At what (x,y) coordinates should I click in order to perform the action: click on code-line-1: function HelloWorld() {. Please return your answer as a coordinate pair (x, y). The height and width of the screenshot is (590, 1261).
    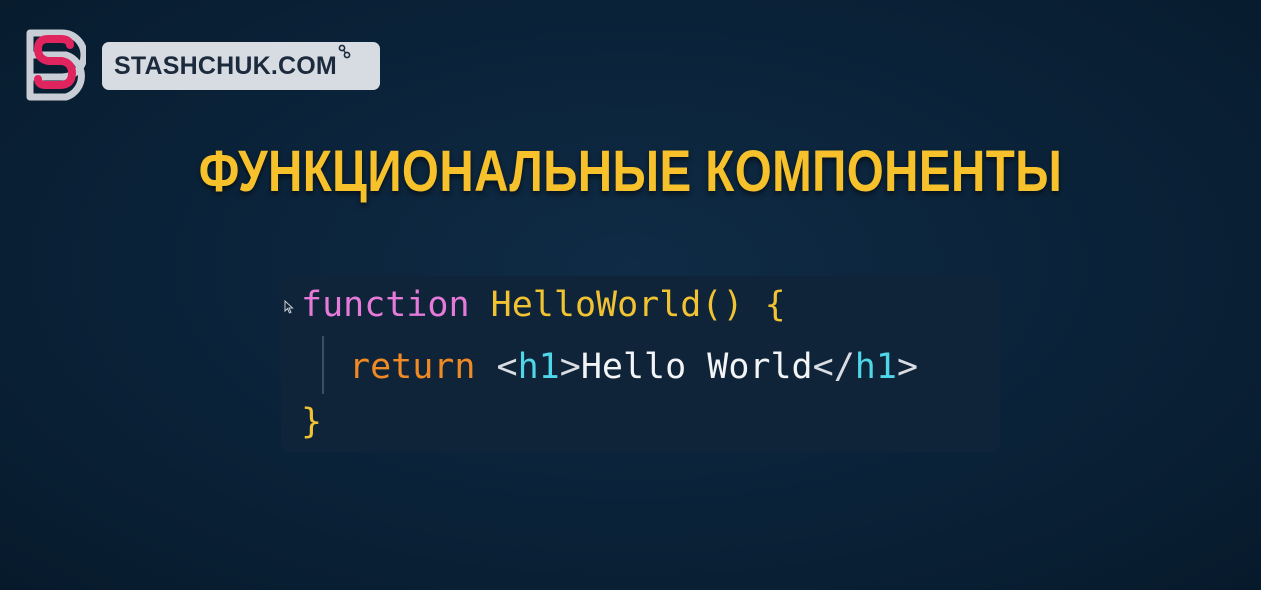
    Looking at the image, I should click on (543, 305).